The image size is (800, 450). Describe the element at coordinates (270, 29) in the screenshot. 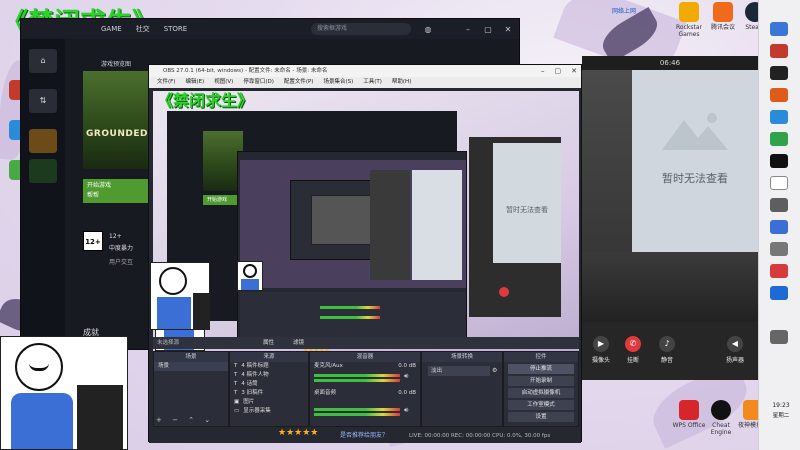

I see `game-title-bar: GAME 社交 STORE 搜索框游戏 ◍ – ▢ ✕` at that location.